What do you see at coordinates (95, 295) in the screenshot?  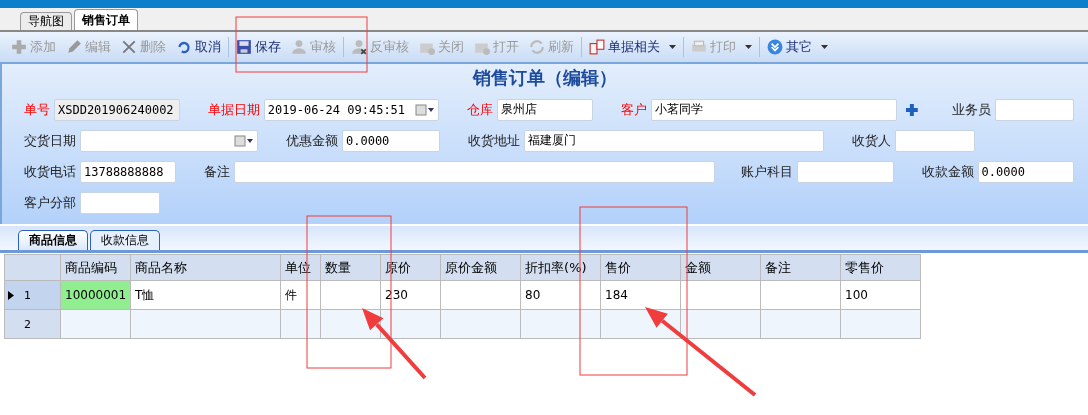 I see `table-cell: 10000001` at bounding box center [95, 295].